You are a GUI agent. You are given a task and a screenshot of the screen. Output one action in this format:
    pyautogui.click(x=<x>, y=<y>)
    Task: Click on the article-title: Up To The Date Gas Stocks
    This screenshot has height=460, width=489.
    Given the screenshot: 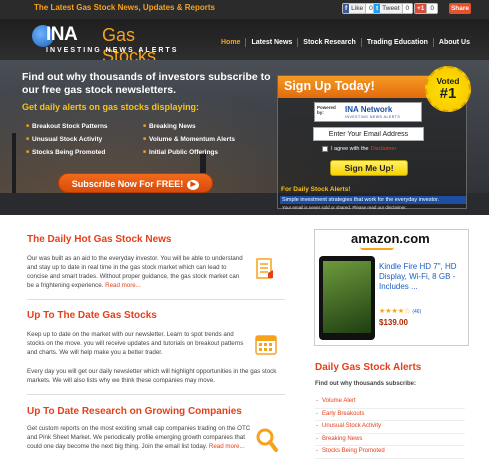 What is the action you would take?
    pyautogui.click(x=92, y=315)
    